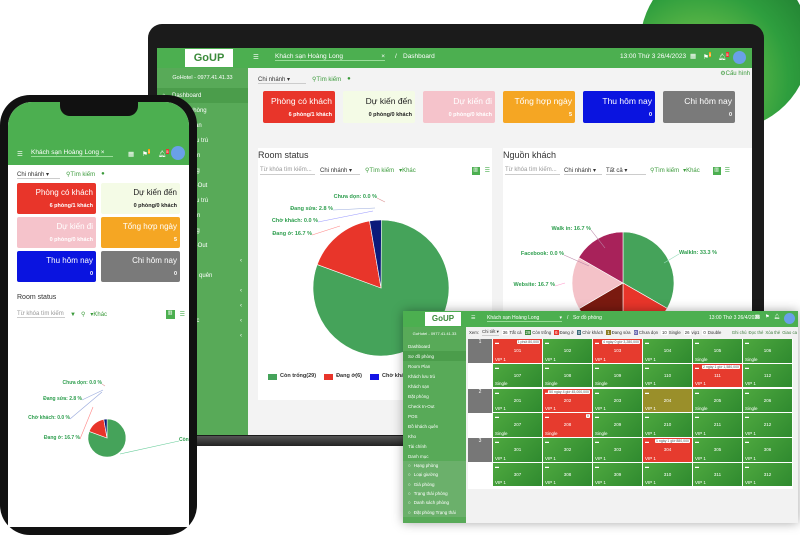 This screenshot has width=800, height=535. I want to click on sidebar-item: Khách sạn, so click(434, 386).